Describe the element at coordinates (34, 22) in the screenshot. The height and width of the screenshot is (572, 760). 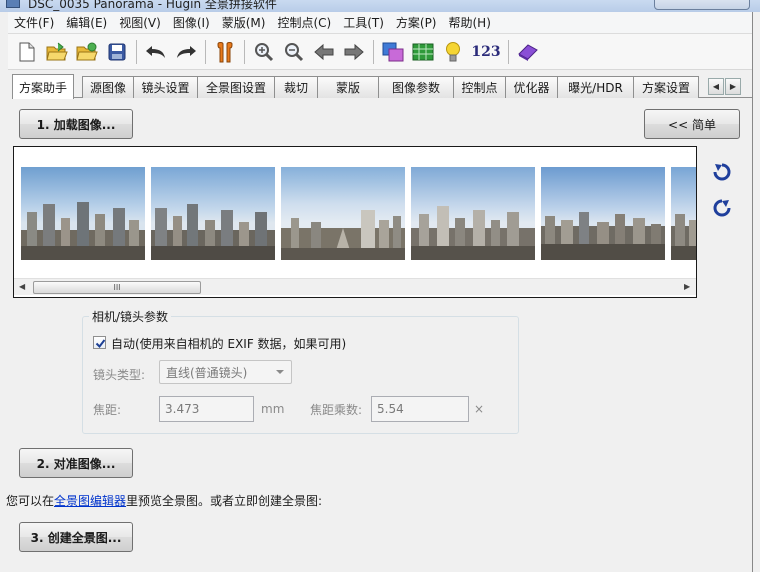
I see `menu-file: 文件(F)` at that location.